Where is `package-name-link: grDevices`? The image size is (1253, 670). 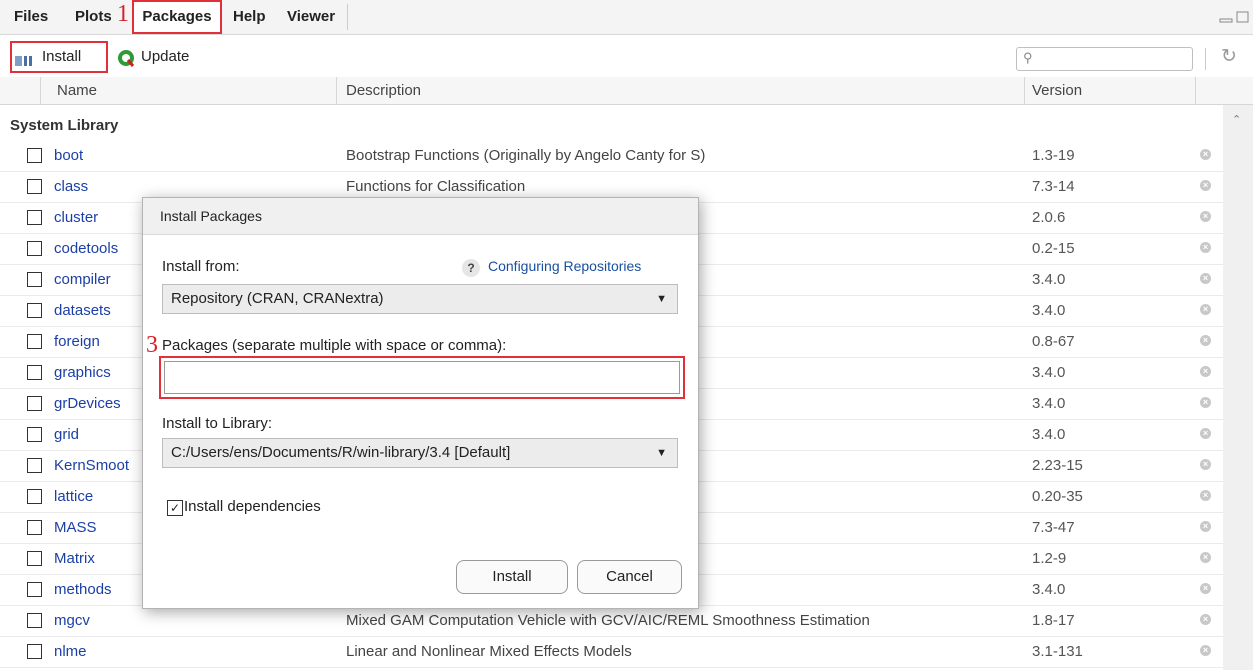
package-name-link: grDevices is located at coordinates (87, 403).